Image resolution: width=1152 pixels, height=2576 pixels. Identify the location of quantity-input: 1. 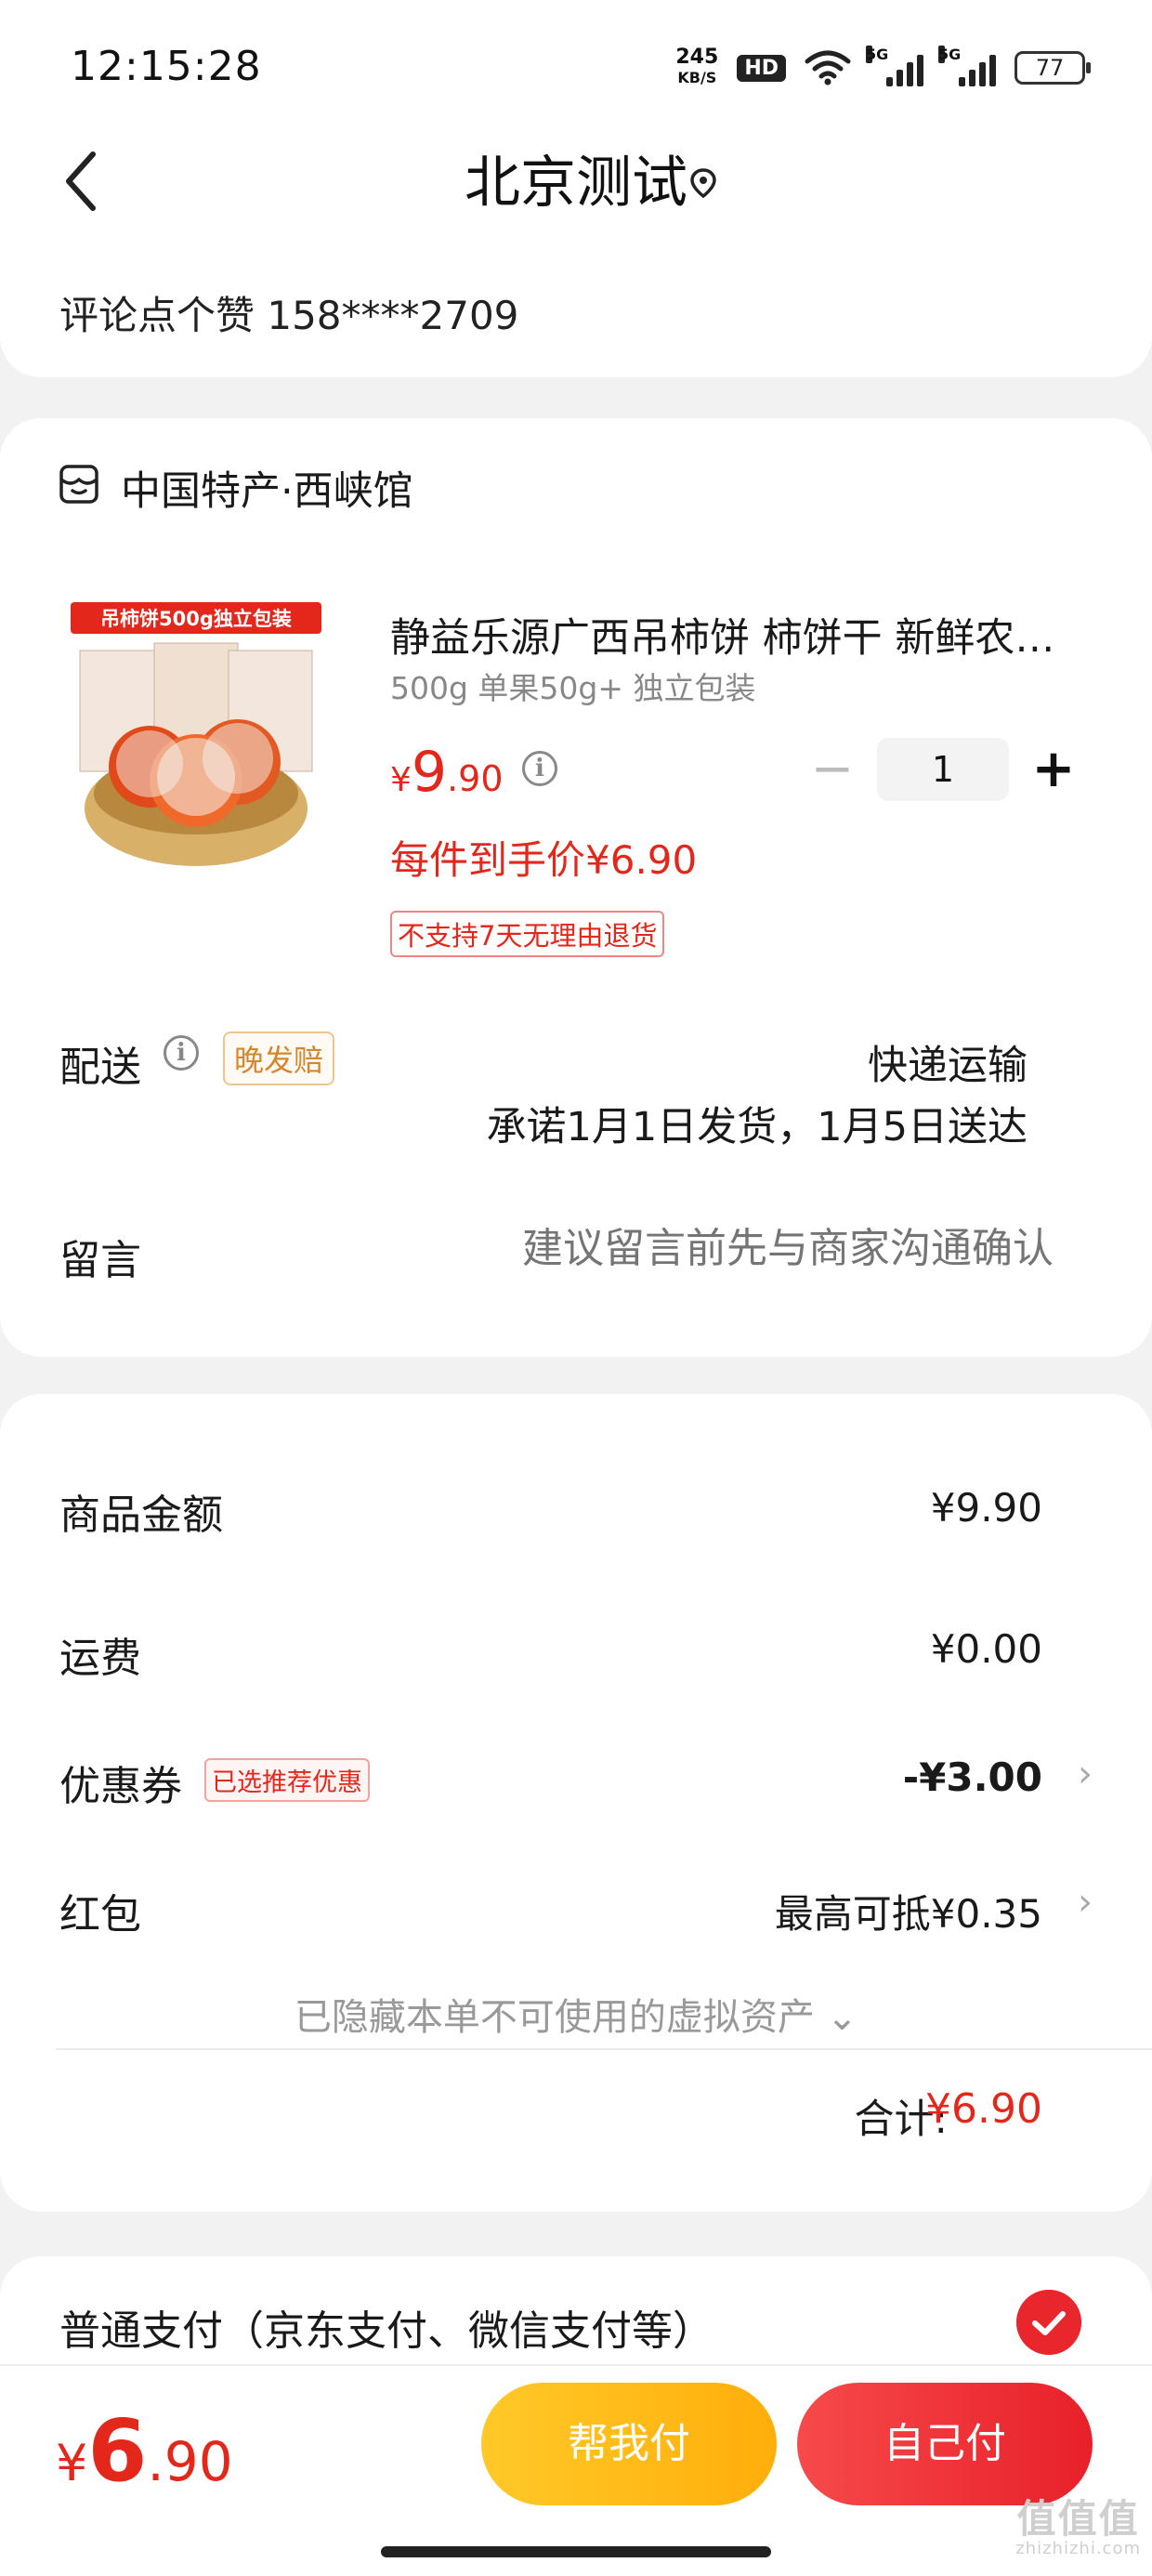
(943, 769).